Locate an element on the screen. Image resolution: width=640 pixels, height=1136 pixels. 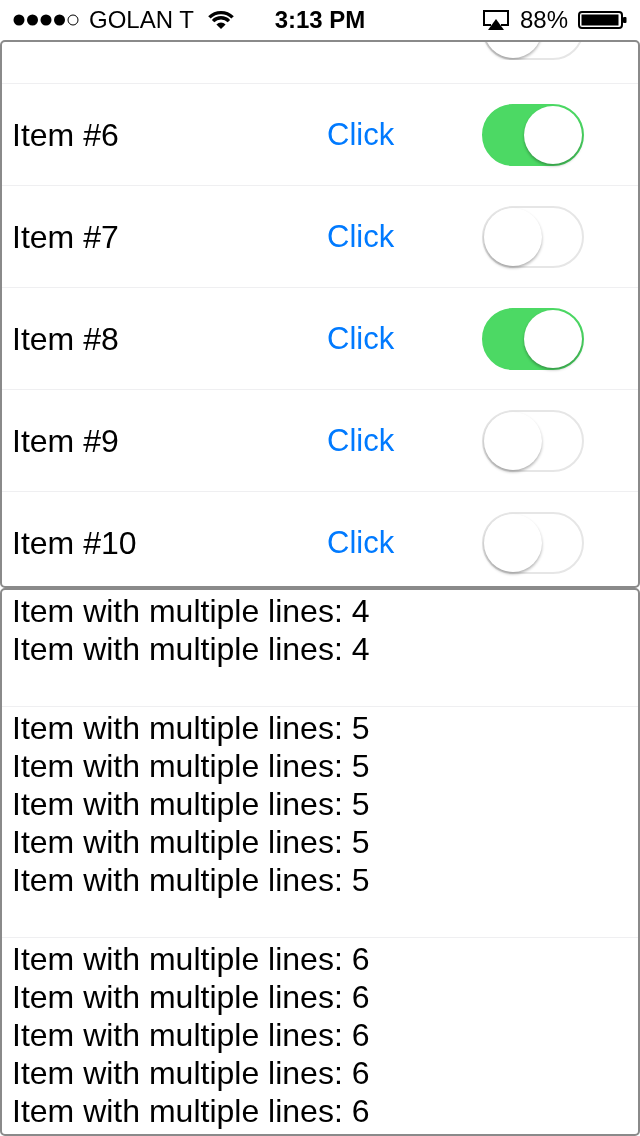
status-time: 3:13 PM is located at coordinates (320, 20).